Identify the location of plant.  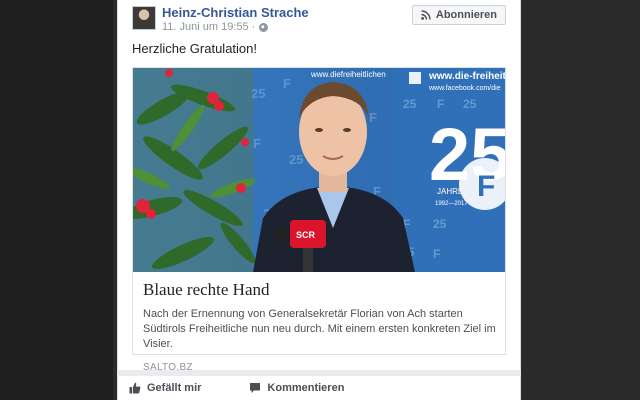
(194, 170).